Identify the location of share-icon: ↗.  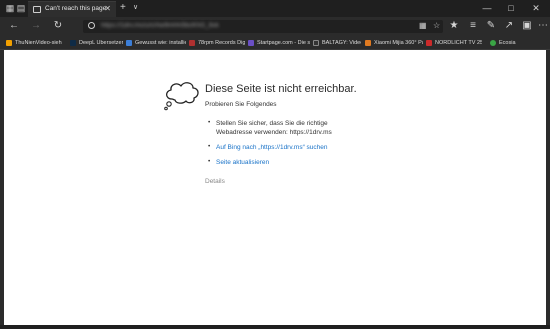
(509, 26).